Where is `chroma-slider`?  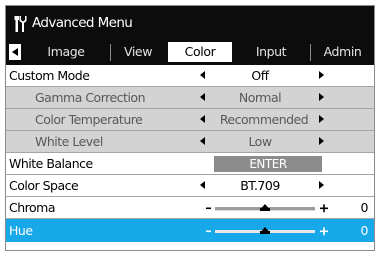
chroma-slider is located at coordinates (269, 208).